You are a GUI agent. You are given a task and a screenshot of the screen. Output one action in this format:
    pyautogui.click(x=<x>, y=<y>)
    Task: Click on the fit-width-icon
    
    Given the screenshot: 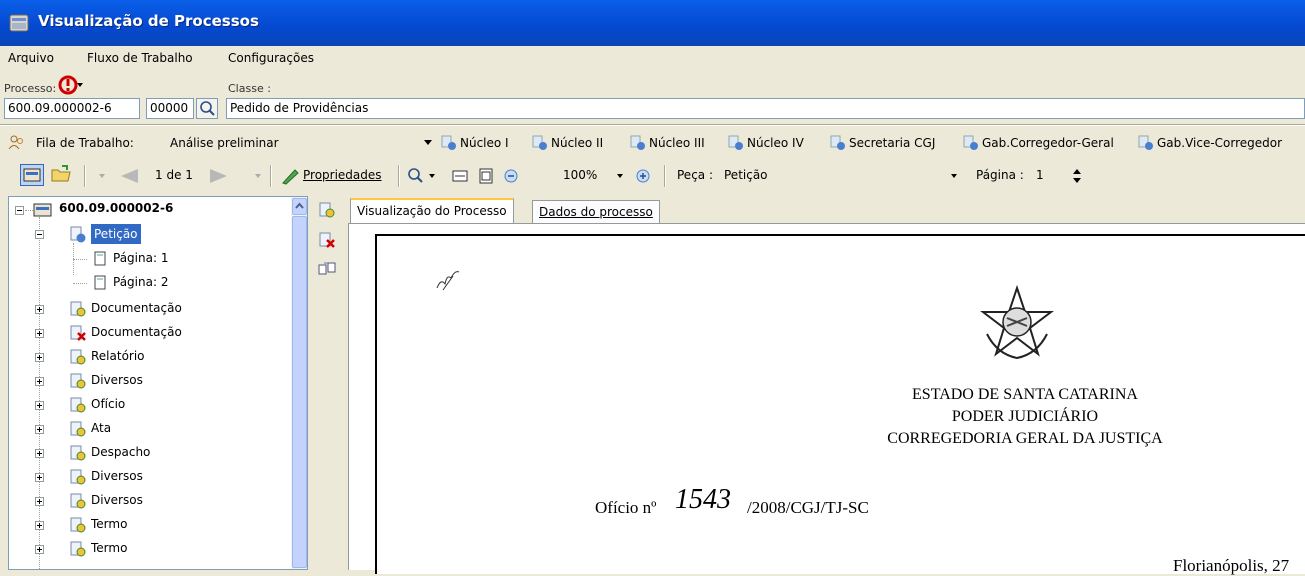 What is the action you would take?
    pyautogui.click(x=460, y=176)
    